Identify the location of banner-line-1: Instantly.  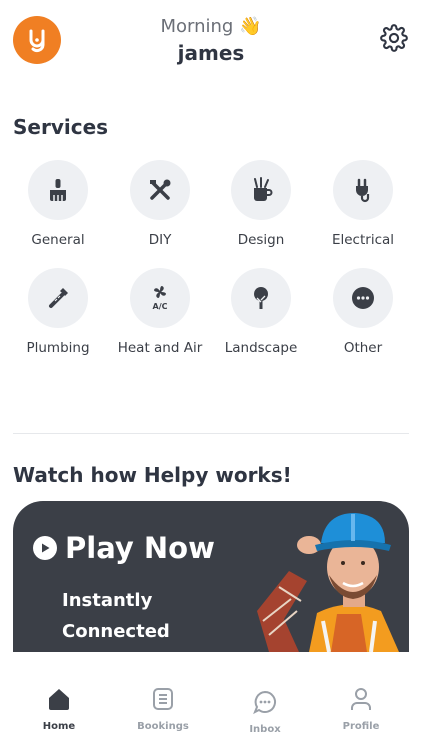
(107, 600).